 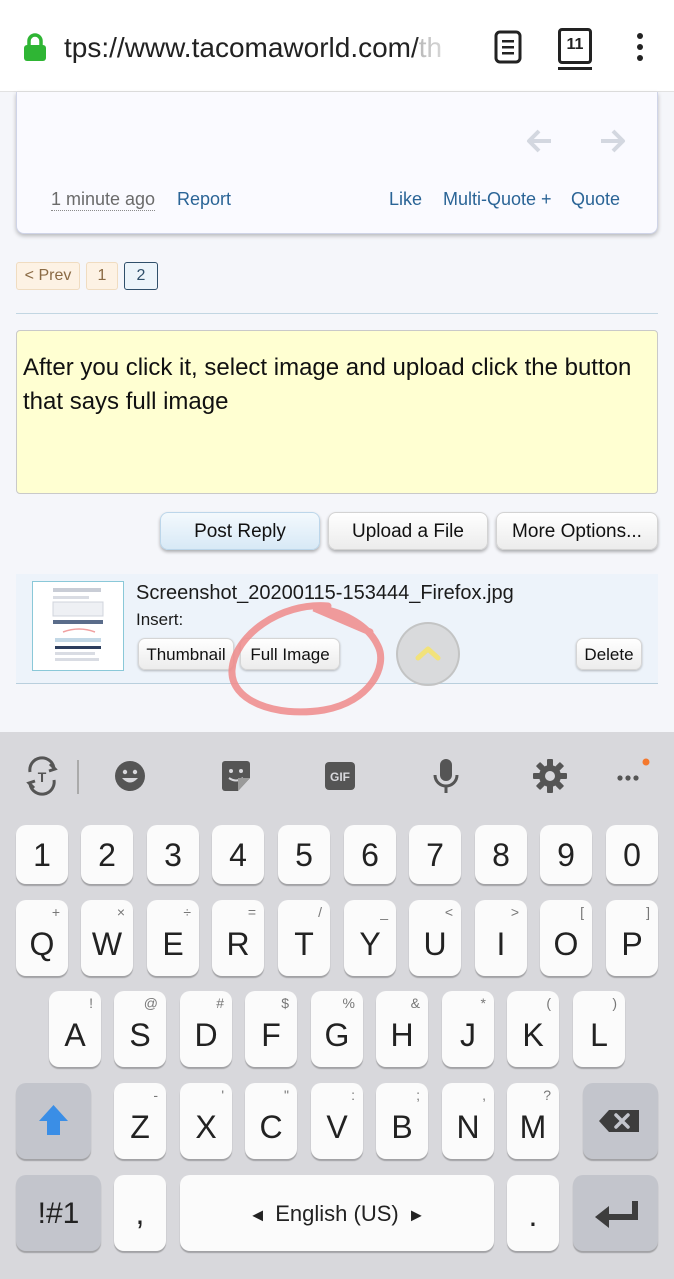 What do you see at coordinates (566, 938) in the screenshot?
I see `key-o: [O` at bounding box center [566, 938].